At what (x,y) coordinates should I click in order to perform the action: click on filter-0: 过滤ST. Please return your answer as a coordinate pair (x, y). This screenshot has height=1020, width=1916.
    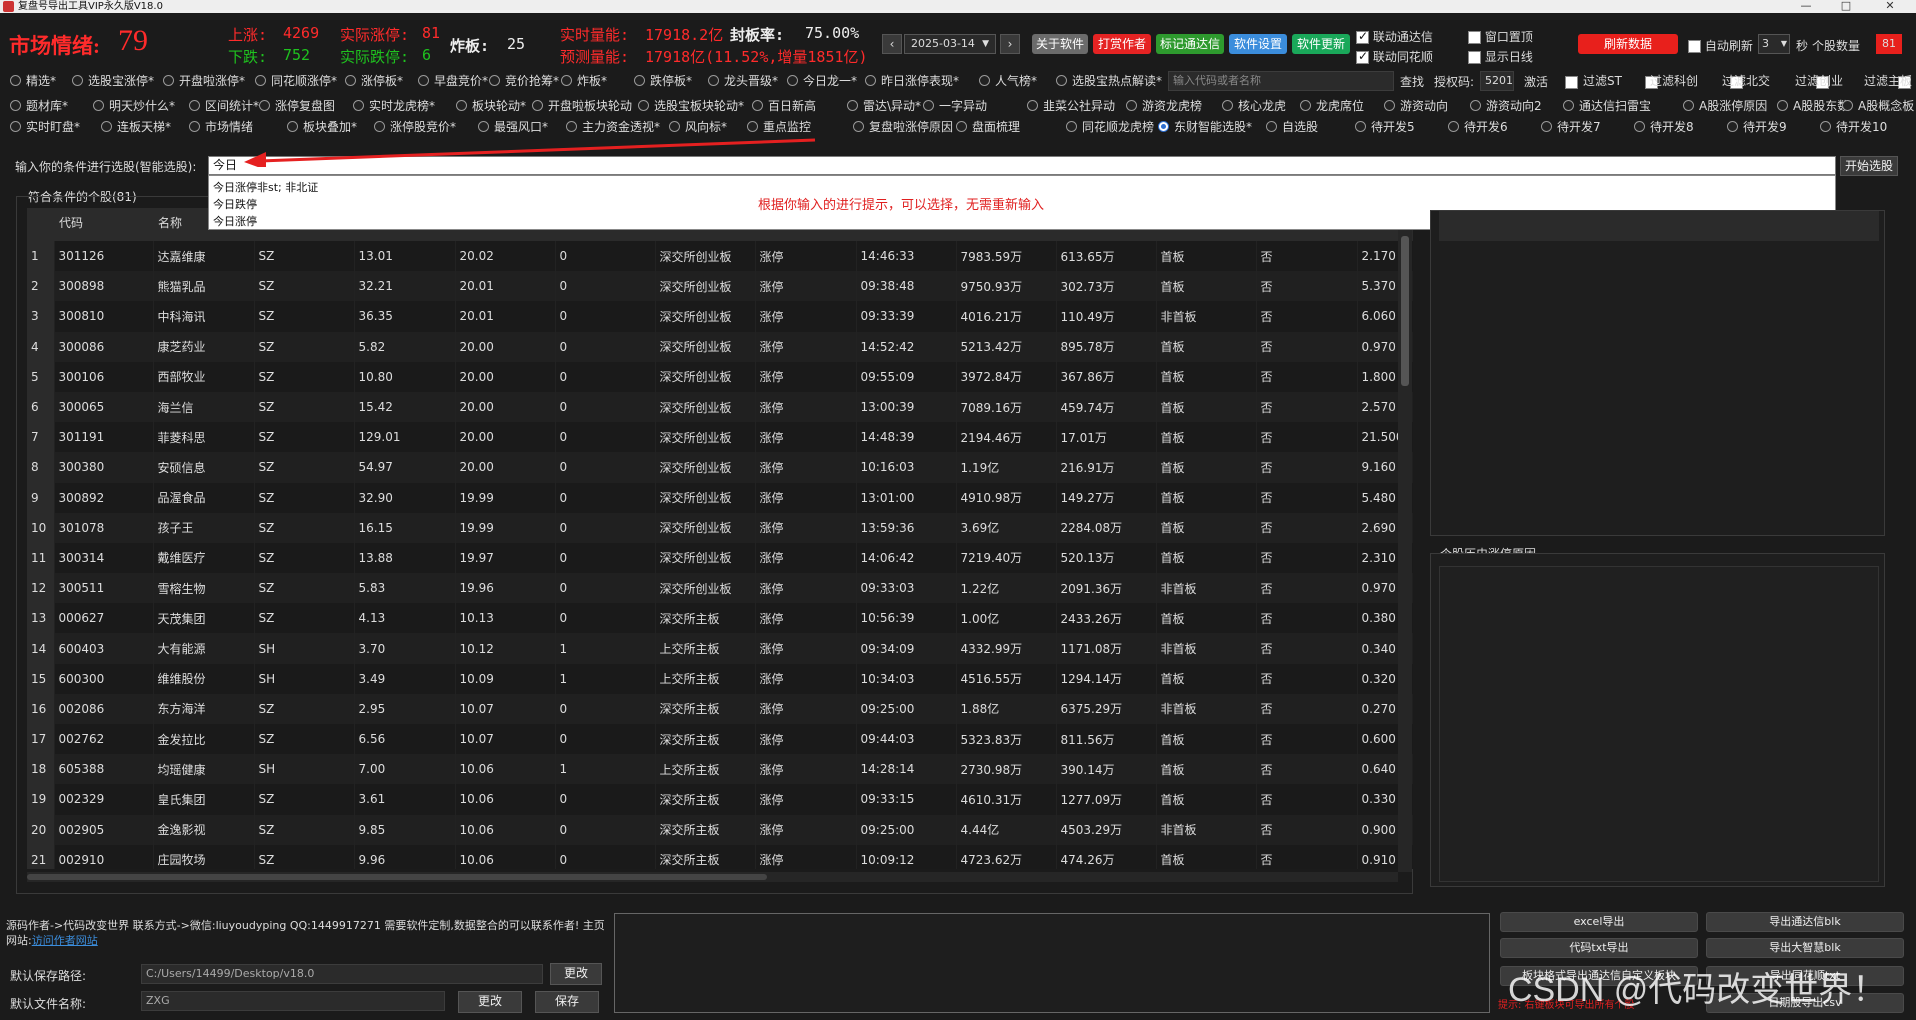
    Looking at the image, I should click on (1602, 81).